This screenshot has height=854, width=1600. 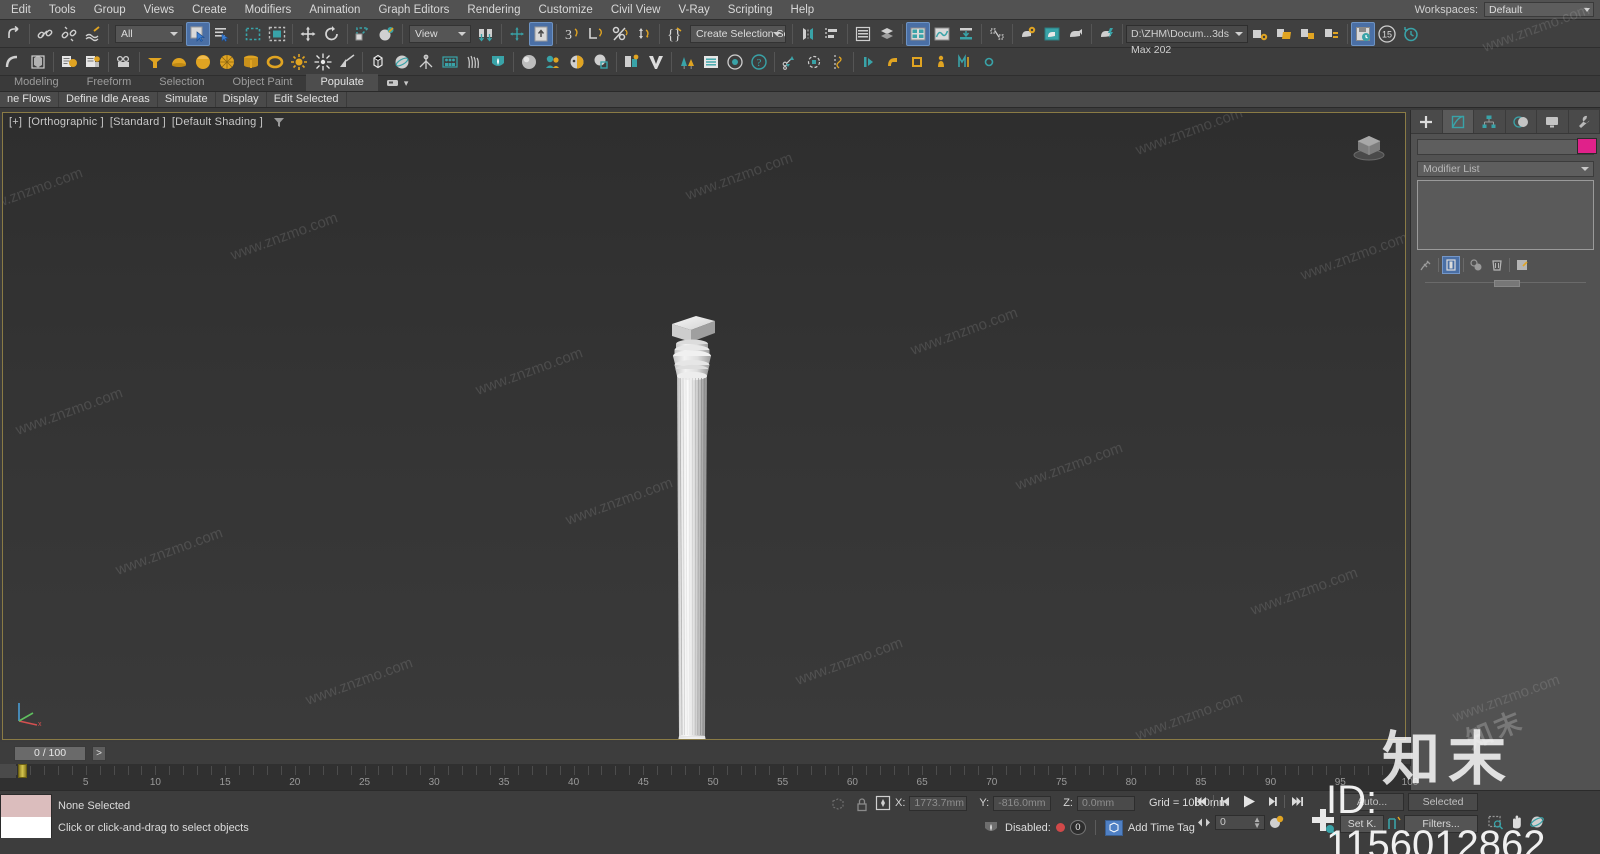 What do you see at coordinates (93, 62) in the screenshot?
I see `notes-track-alt-icon` at bounding box center [93, 62].